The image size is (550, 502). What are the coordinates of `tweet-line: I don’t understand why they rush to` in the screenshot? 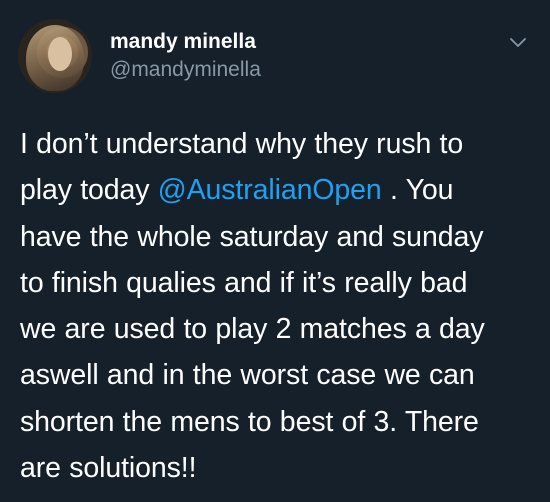 It's located at (242, 144).